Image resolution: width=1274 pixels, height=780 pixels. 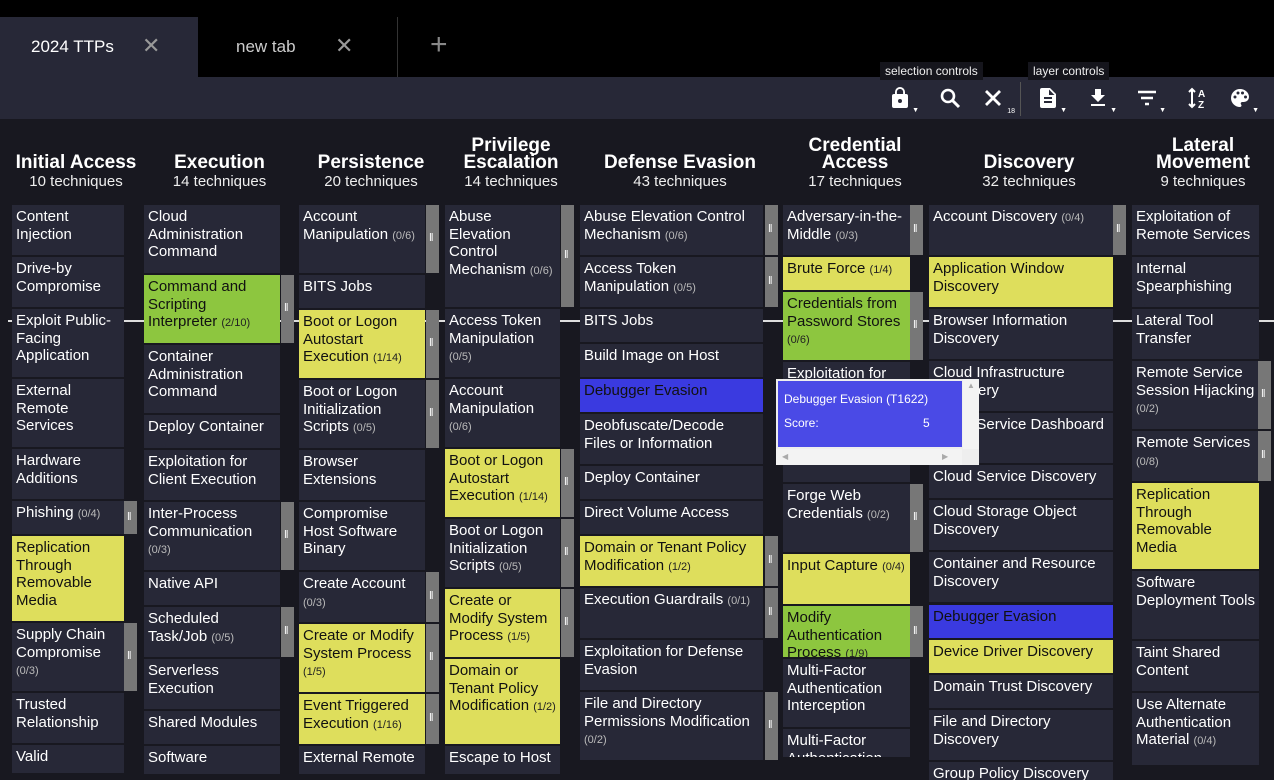 I want to click on technique-cell: Drive-by Compromise, so click(x=68, y=282).